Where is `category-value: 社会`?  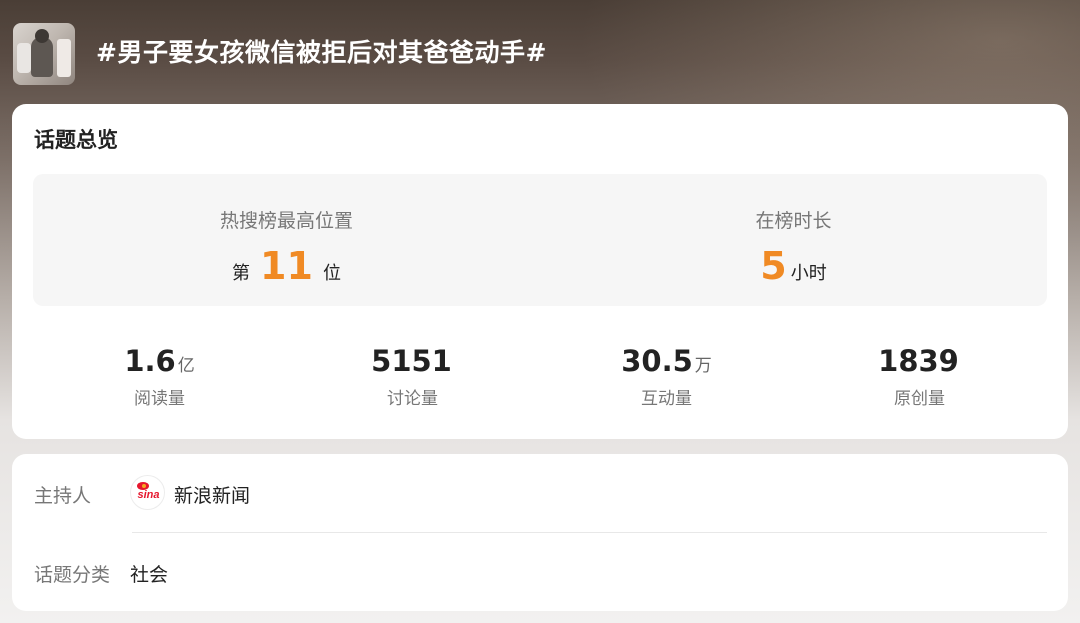
category-value: 社会 is located at coordinates (149, 575).